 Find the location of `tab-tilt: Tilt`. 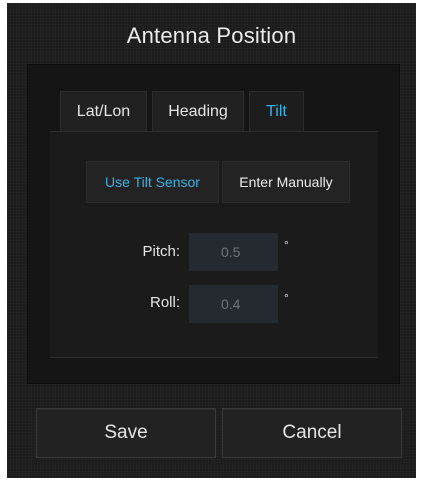

tab-tilt: Tilt is located at coordinates (276, 111).